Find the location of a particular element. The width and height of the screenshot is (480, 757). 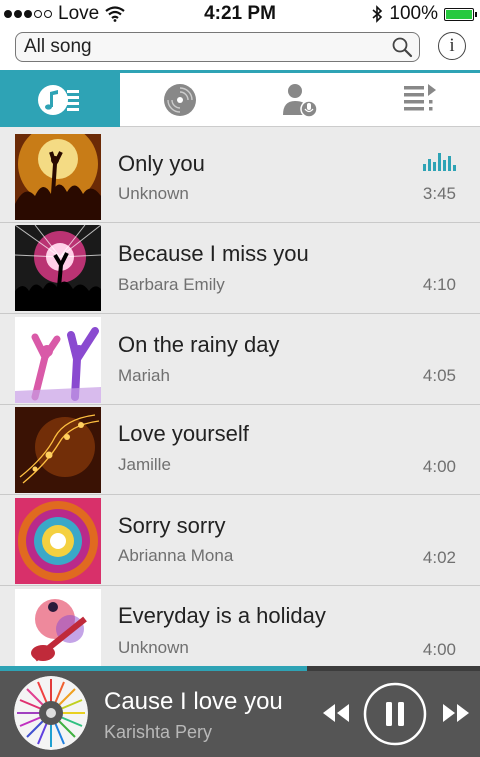

now-playing-bar: Cause I love you Karishta Pery is located at coordinates (240, 711).